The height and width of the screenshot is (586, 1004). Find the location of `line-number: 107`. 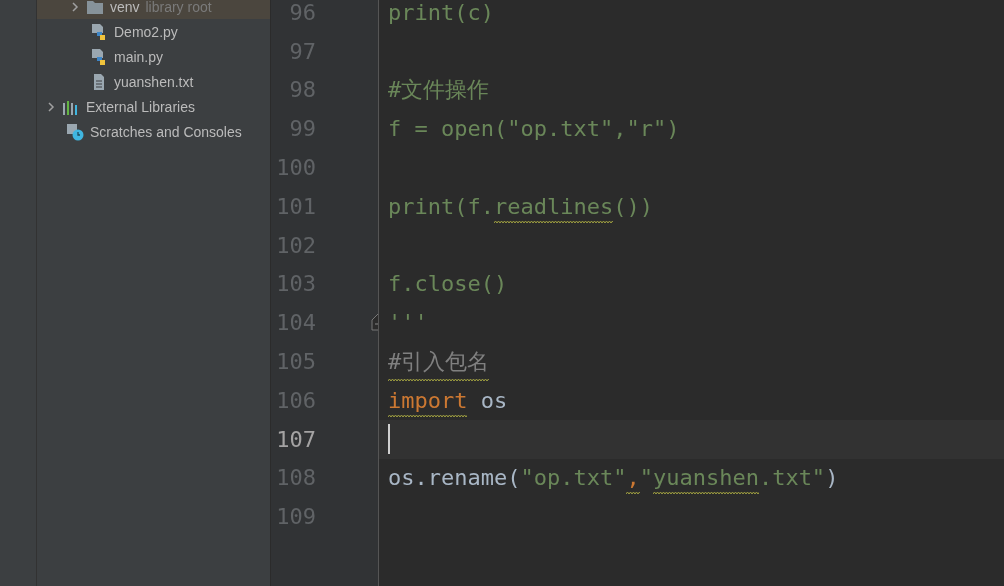

line-number: 107 is located at coordinates (296, 439).